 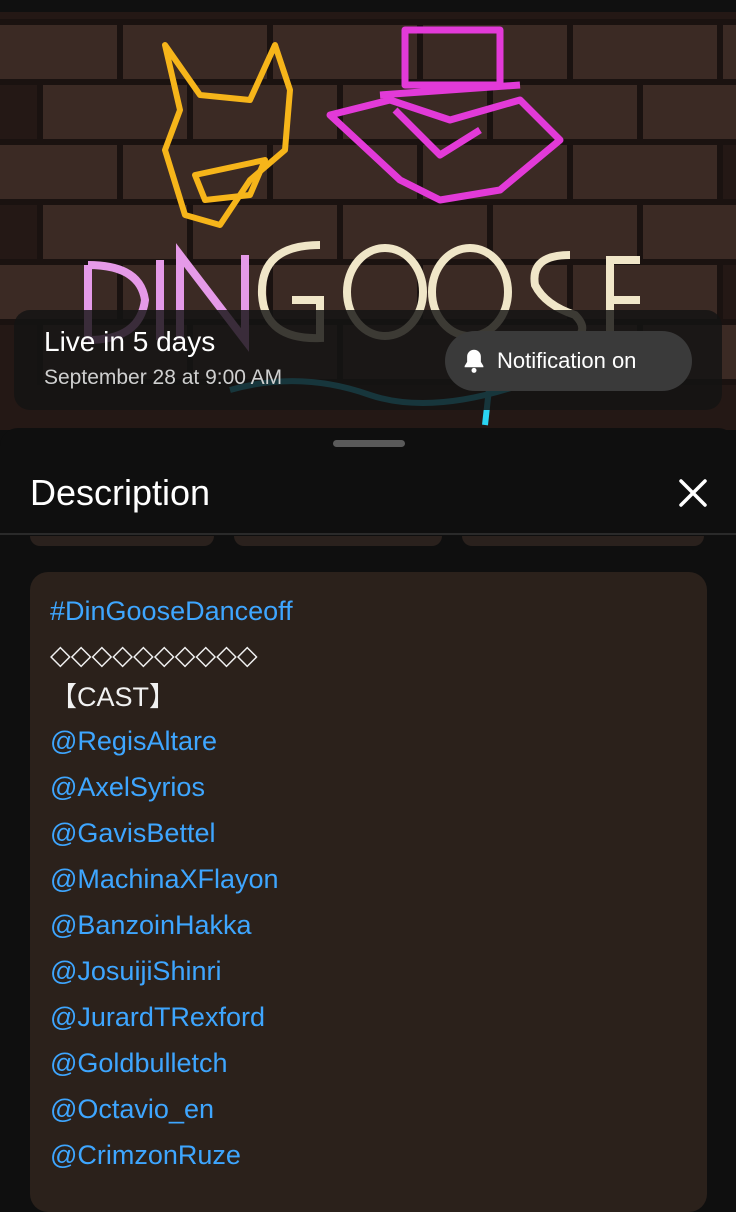 I want to click on cast-mention-link: @MachinaXFlayon, so click(x=370, y=879).